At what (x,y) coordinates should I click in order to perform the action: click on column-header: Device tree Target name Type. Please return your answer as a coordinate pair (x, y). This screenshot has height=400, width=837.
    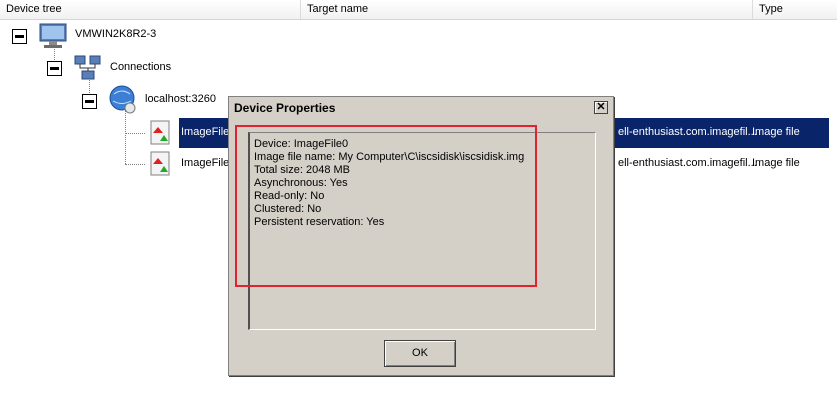
    Looking at the image, I should click on (418, 10).